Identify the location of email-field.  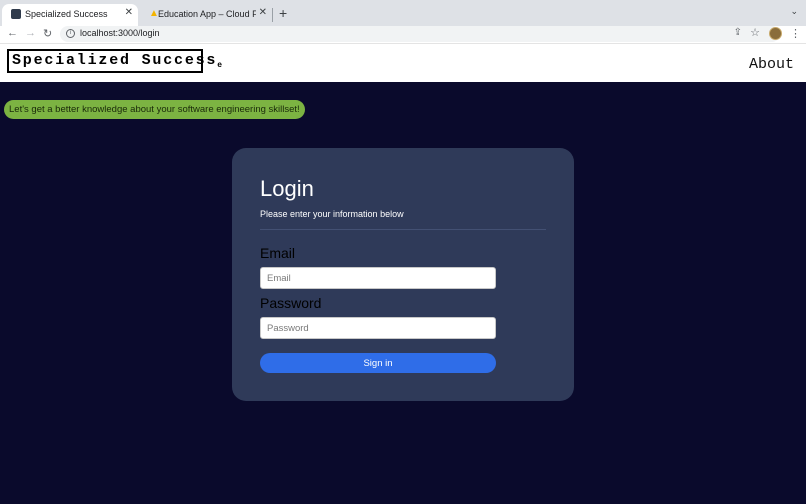
(378, 278).